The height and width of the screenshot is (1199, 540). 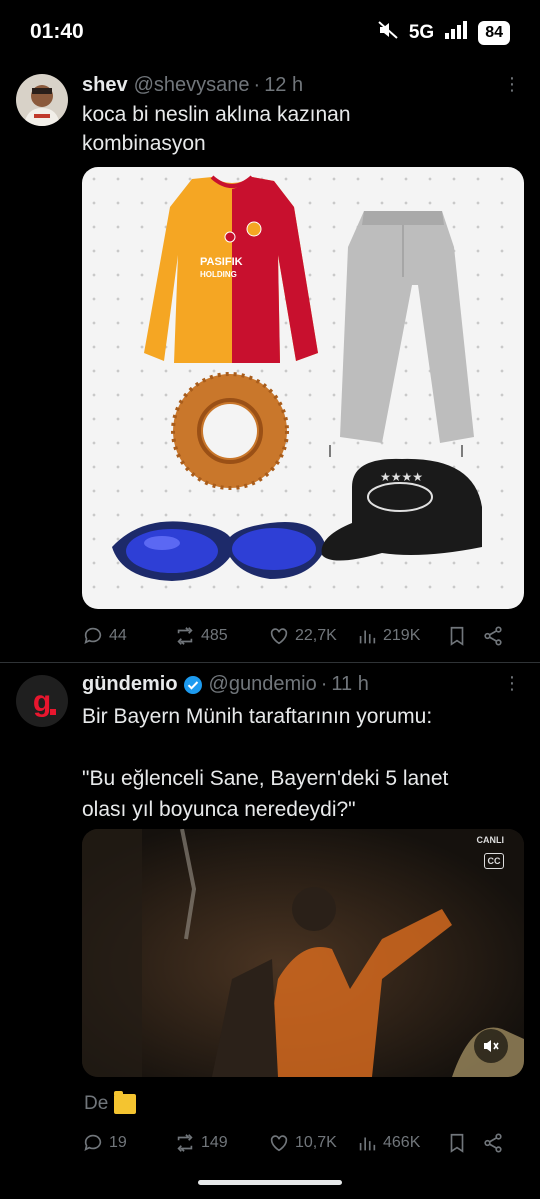 What do you see at coordinates (316, 635) in the screenshot?
I see `like-count: 22,7K` at bounding box center [316, 635].